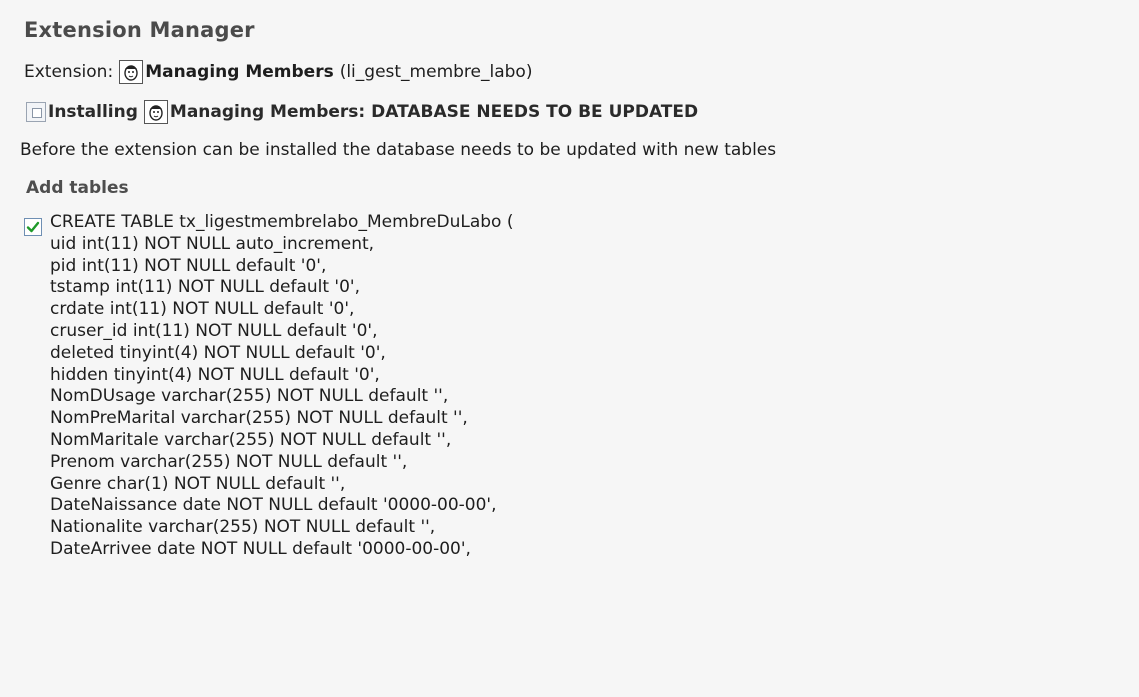  What do you see at coordinates (198, 483) in the screenshot?
I see `sql-line: Genre char(1) NOT NULL default '',` at bounding box center [198, 483].